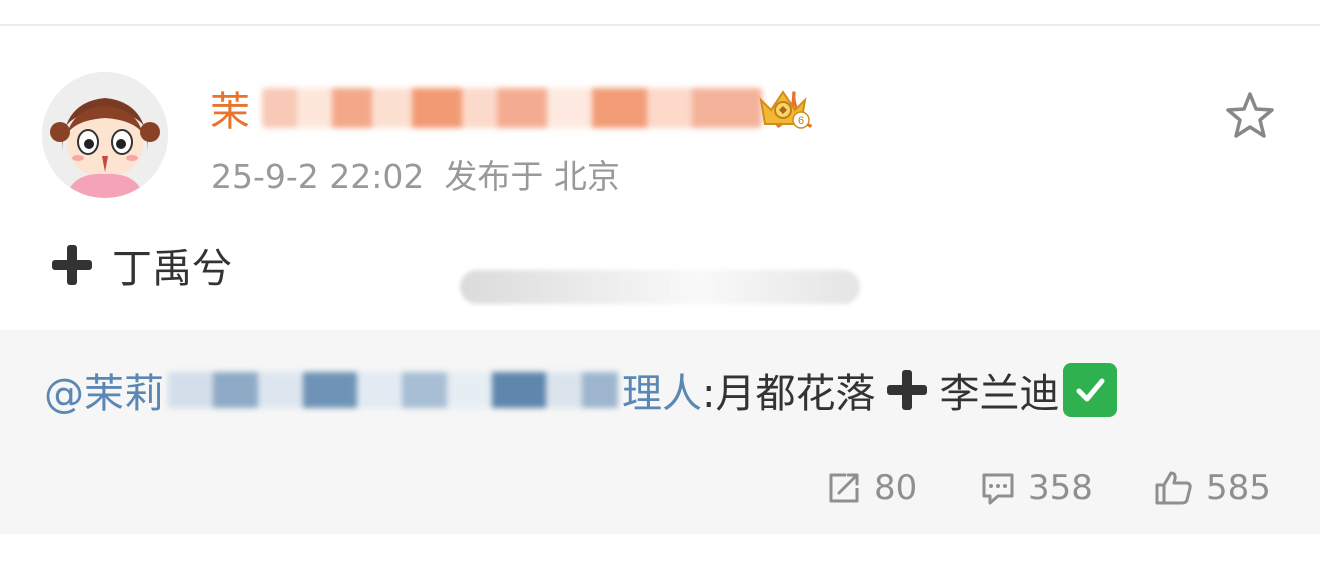  What do you see at coordinates (532, 176) in the screenshot?
I see `post-location: 发布于 北京` at bounding box center [532, 176].